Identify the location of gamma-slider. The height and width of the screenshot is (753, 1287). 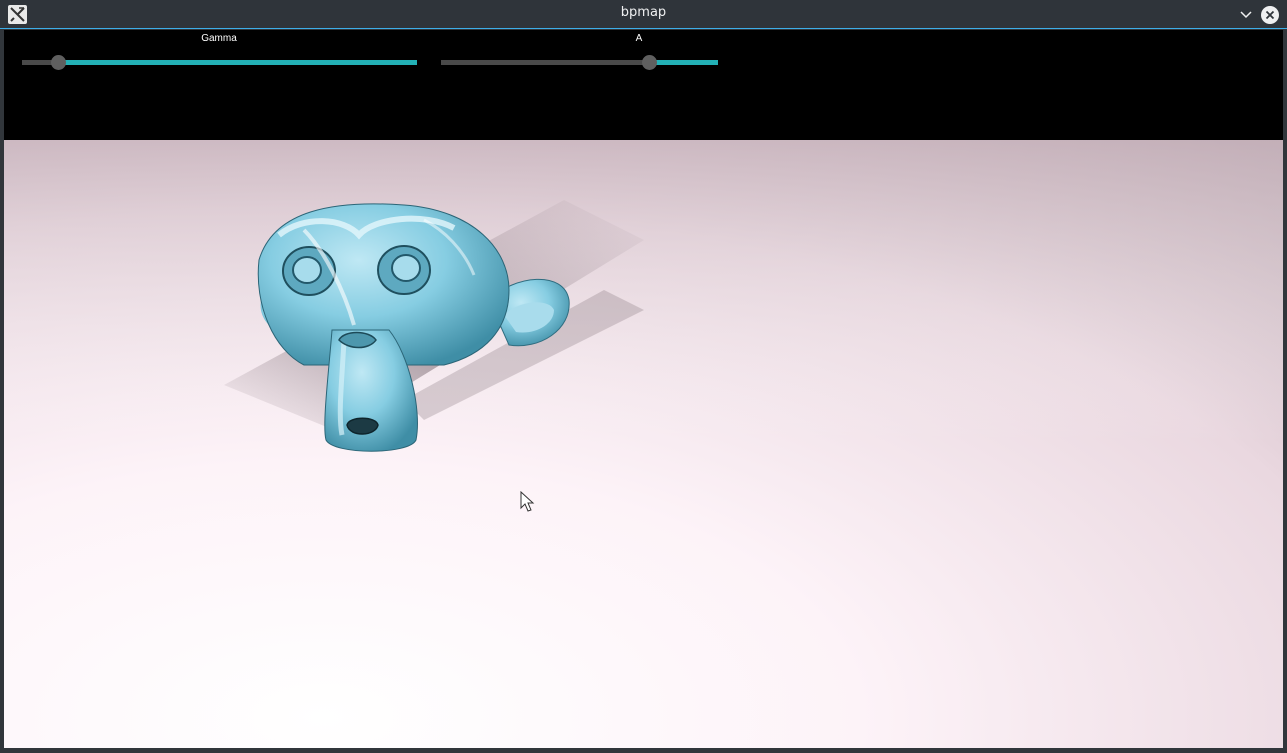
(219, 62).